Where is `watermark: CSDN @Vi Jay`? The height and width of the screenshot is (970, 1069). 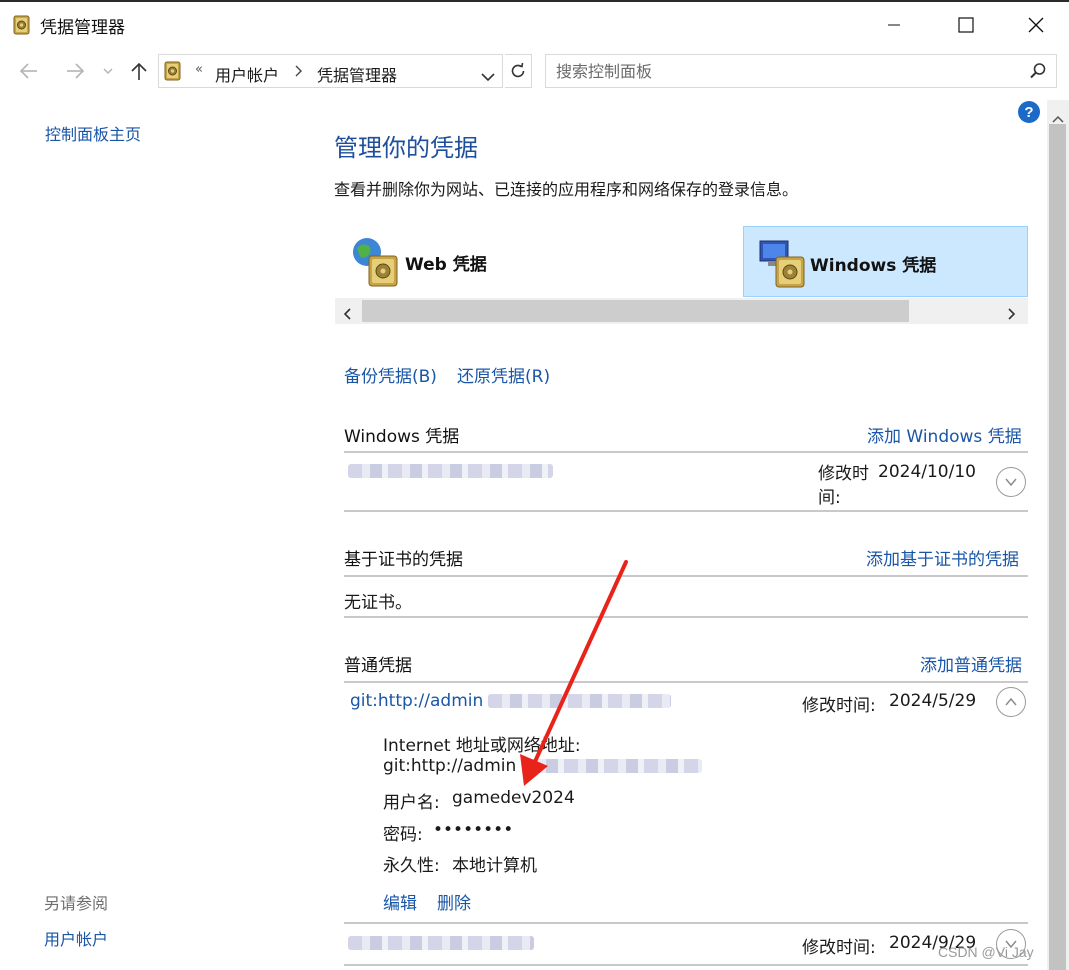 watermark: CSDN @Vi Jay is located at coordinates (986, 952).